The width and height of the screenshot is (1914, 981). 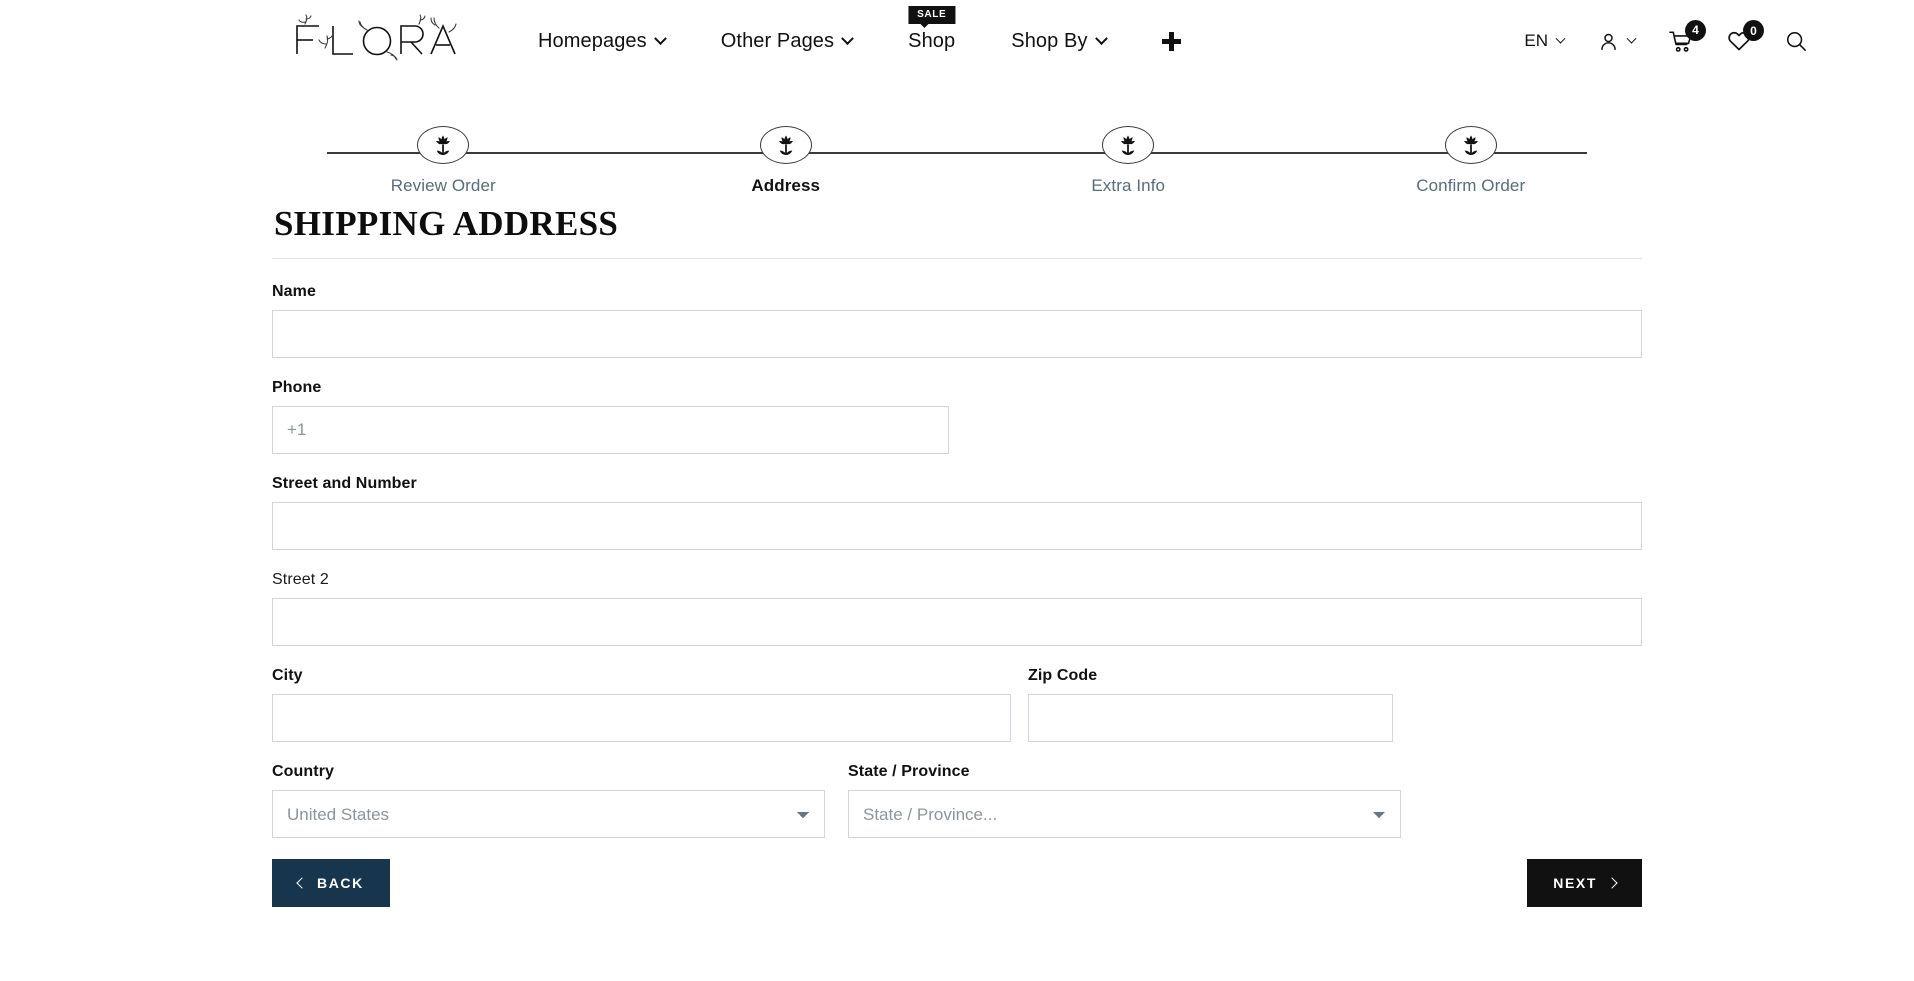 I want to click on step-review-order: Review Order, so click(x=443, y=150).